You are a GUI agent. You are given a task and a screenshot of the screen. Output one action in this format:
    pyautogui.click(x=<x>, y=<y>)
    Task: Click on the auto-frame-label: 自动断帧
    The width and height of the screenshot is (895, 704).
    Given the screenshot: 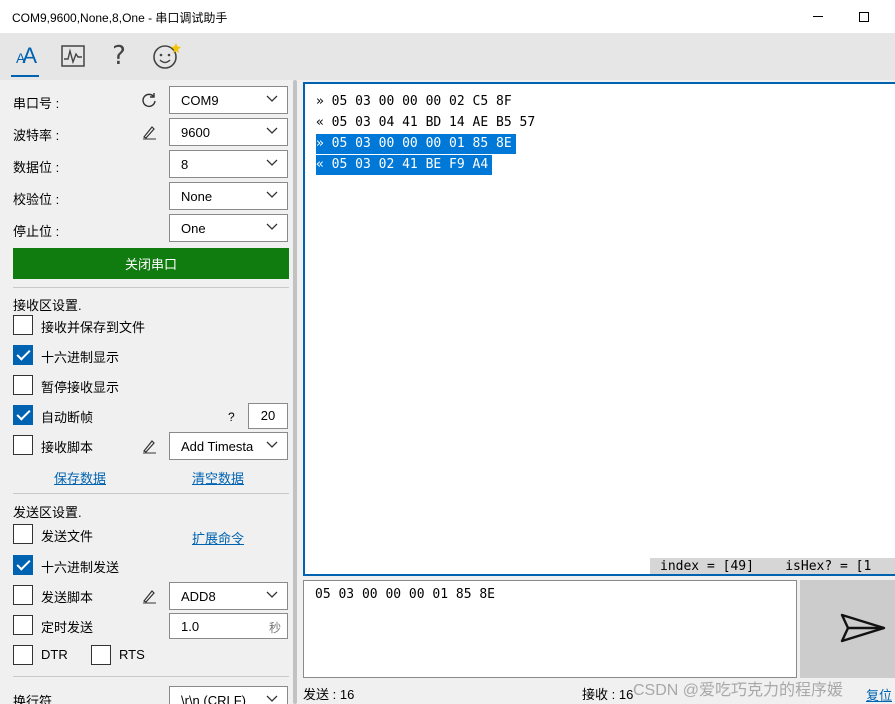 What is the action you would take?
    pyautogui.click(x=67, y=417)
    